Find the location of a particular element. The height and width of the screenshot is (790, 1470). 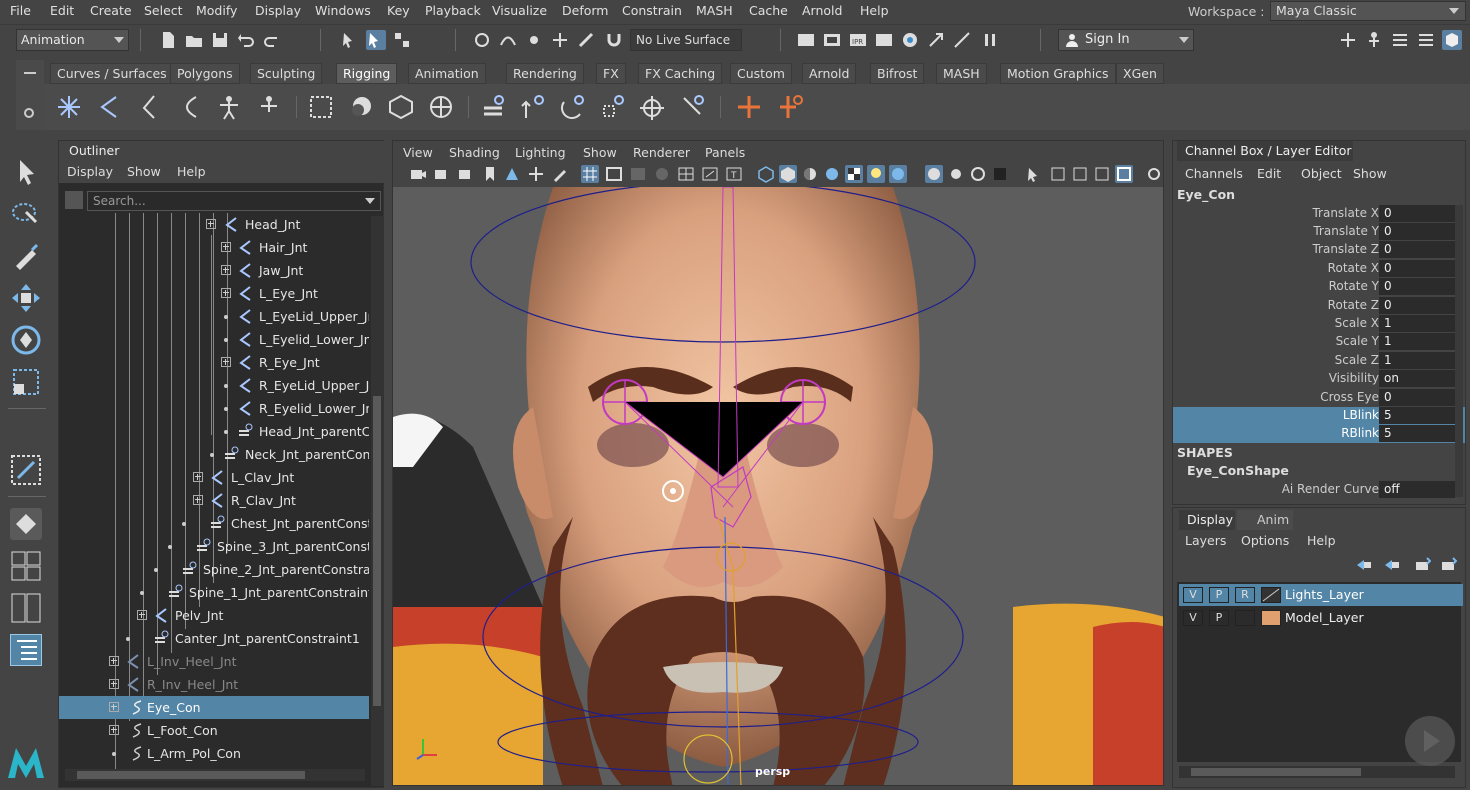

channel-row: Rotate Z0 is located at coordinates (1319, 306).